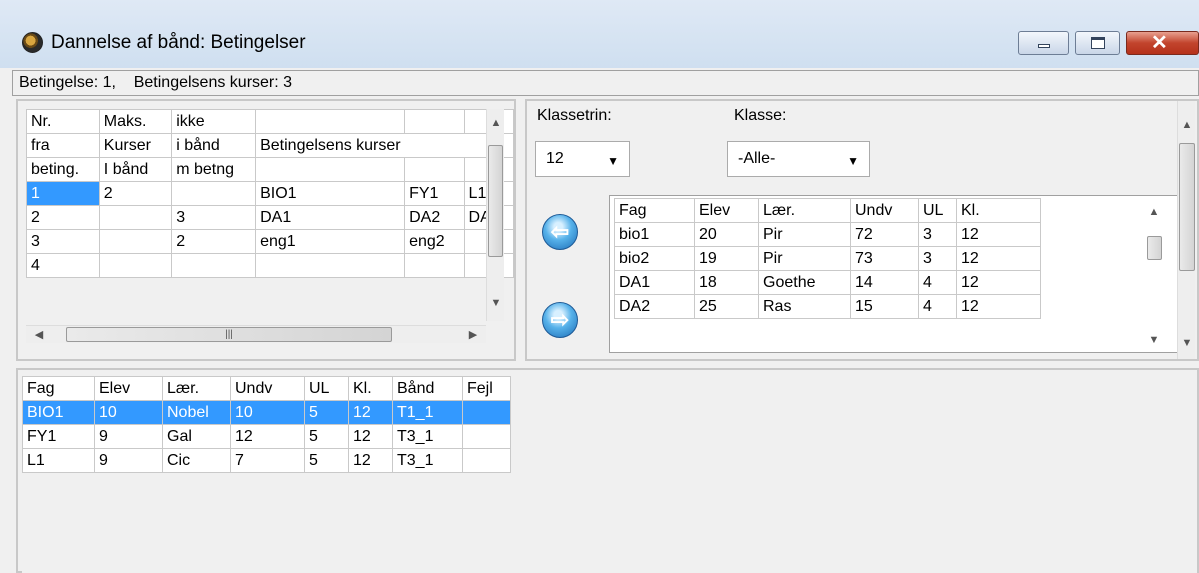 The width and height of the screenshot is (1199, 573). What do you see at coordinates (196, 436) in the screenshot?
I see `table-cell: Gal` at bounding box center [196, 436].